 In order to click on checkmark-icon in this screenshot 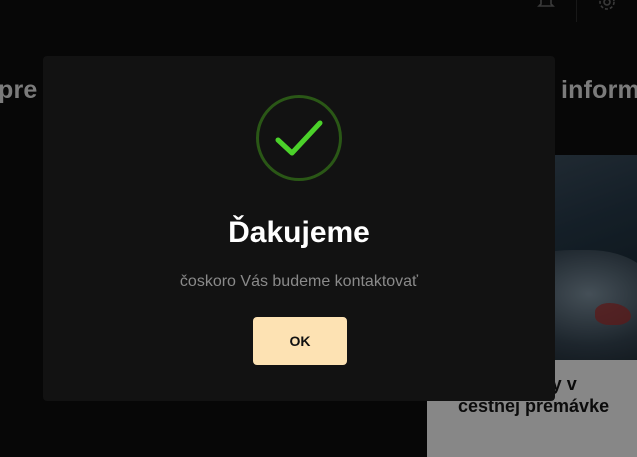, I will do `click(299, 138)`.